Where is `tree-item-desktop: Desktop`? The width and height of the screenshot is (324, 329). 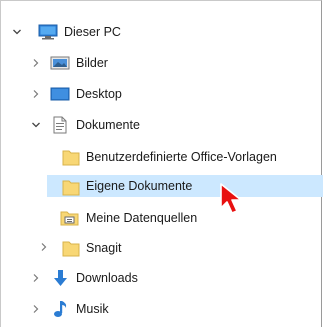
tree-item-desktop: Desktop is located at coordinates (162, 94).